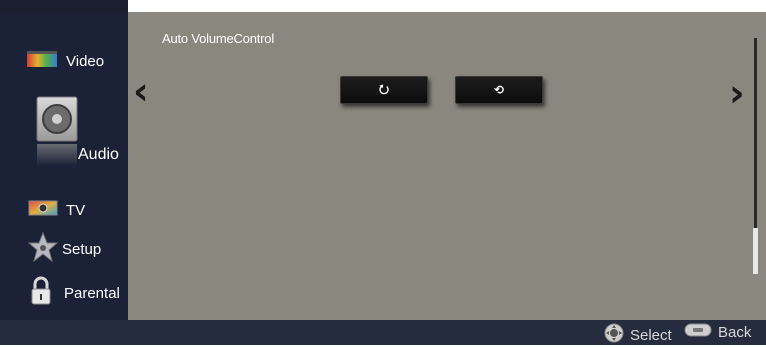  What do you see at coordinates (614, 335) in the screenshot?
I see `dpad-icon` at bounding box center [614, 335].